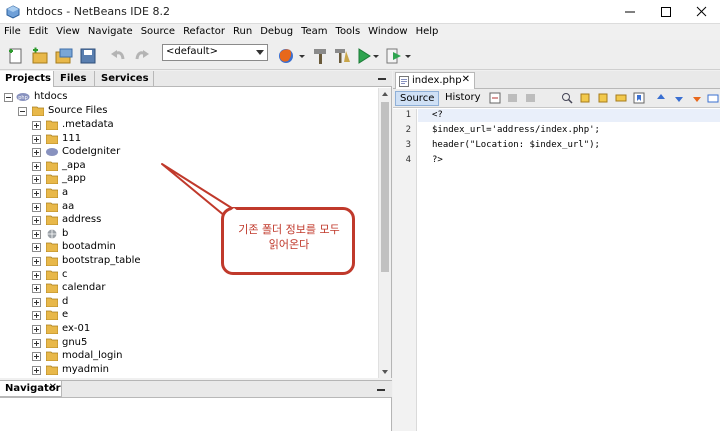 The height and width of the screenshot is (431, 720). What do you see at coordinates (88, 56) in the screenshot?
I see `save-all-icon` at bounding box center [88, 56].